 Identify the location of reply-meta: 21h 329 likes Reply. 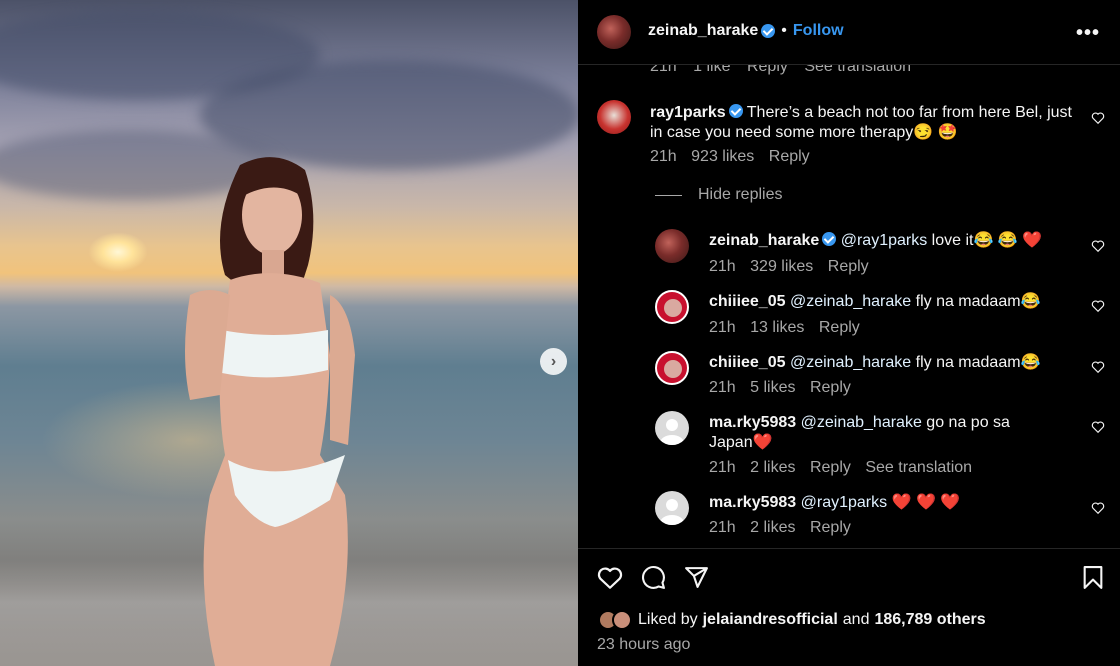
(794, 267).